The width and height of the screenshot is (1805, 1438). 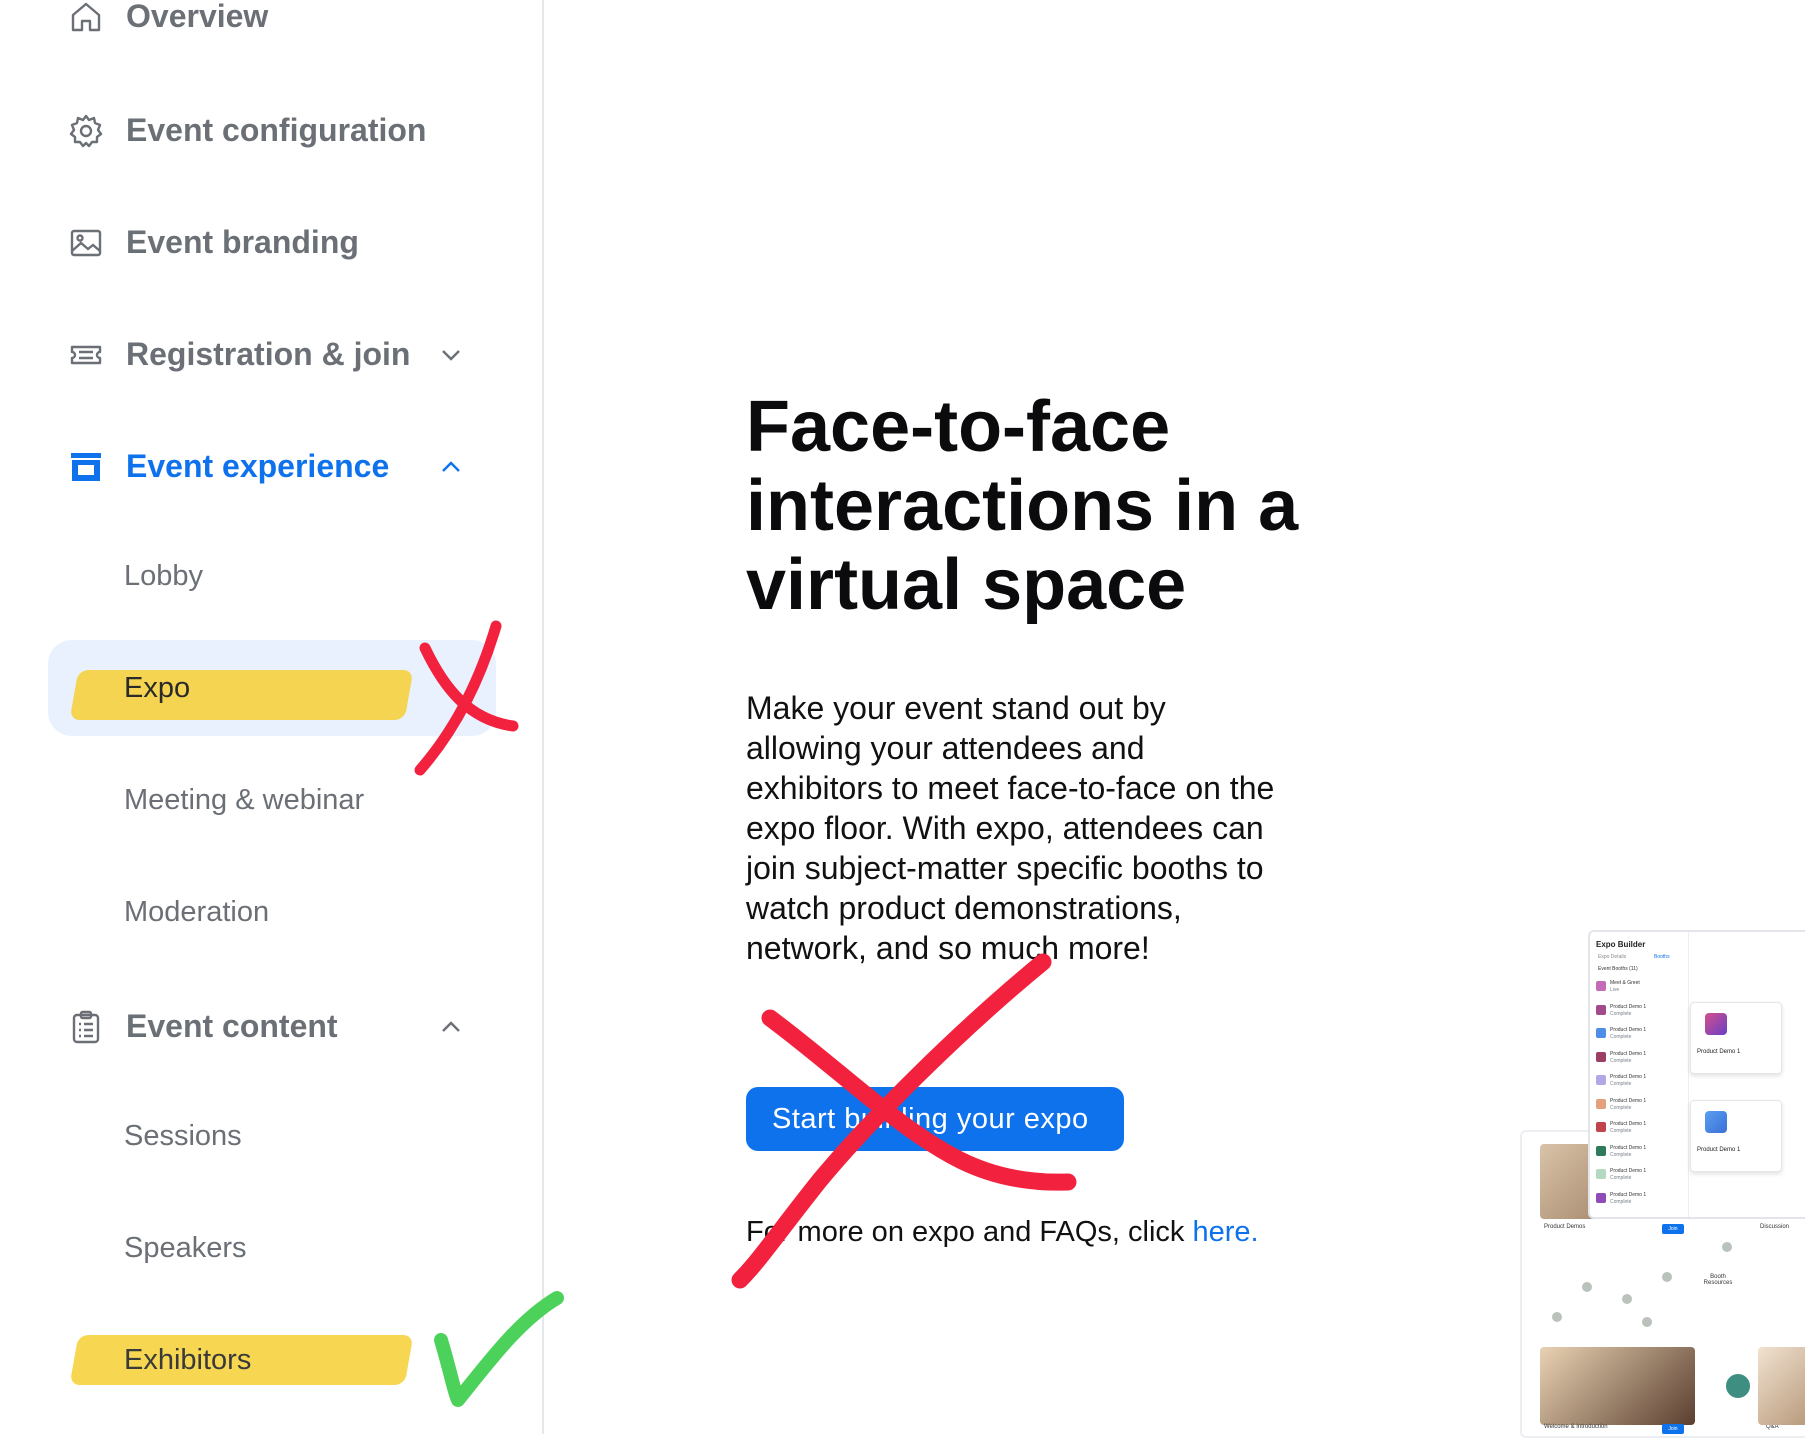 What do you see at coordinates (1621, 944) in the screenshot?
I see `expo-builder-title: Expo Builder` at bounding box center [1621, 944].